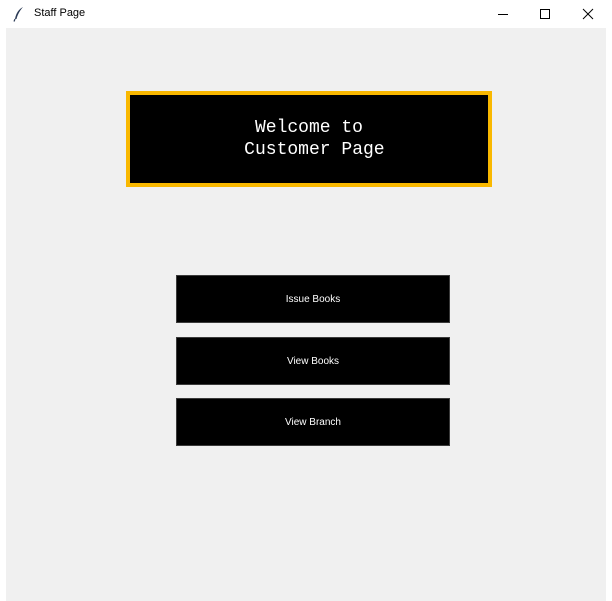 The height and width of the screenshot is (601, 612). I want to click on view-books-label: View Books, so click(313, 361).